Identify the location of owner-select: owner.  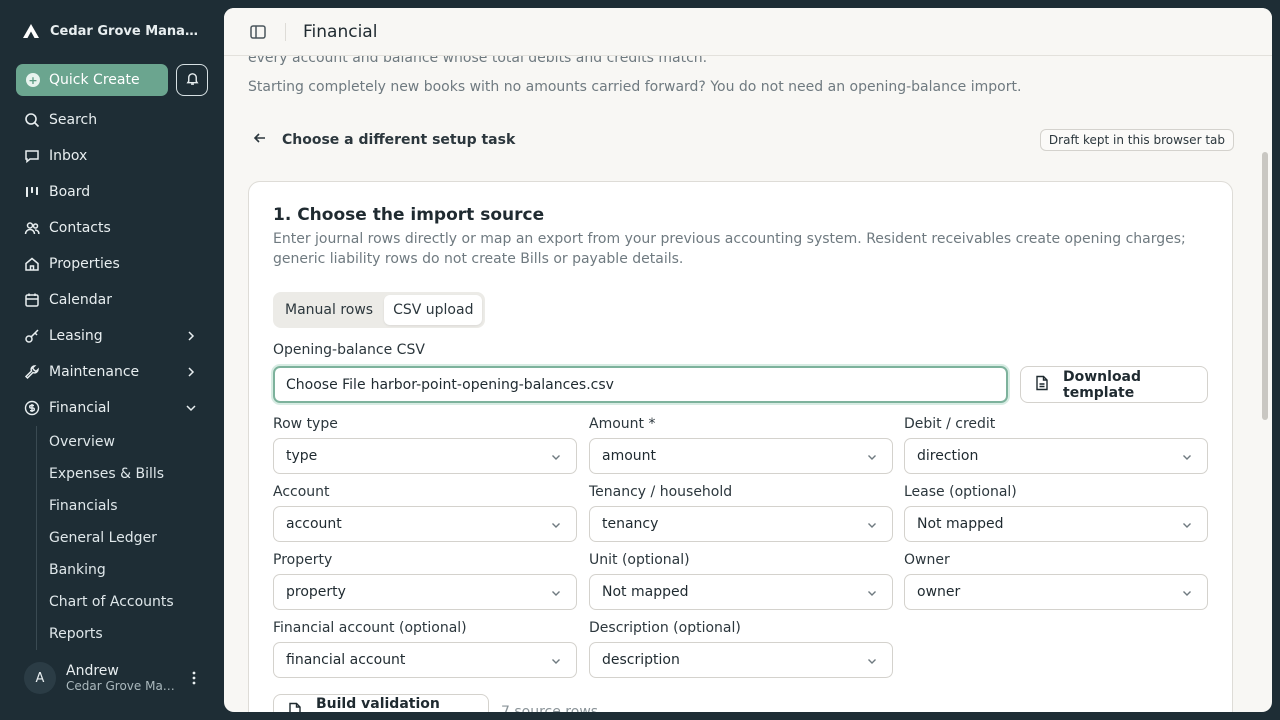
(1056, 592).